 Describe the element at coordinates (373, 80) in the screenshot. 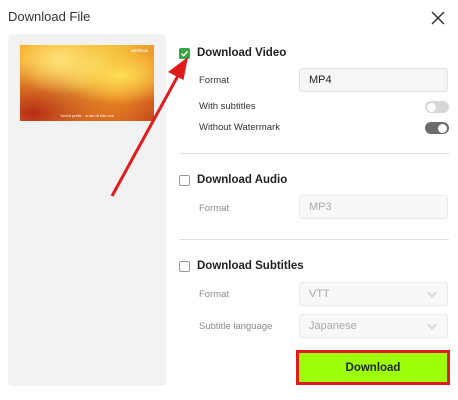

I see `video-format-field: MP4` at that location.